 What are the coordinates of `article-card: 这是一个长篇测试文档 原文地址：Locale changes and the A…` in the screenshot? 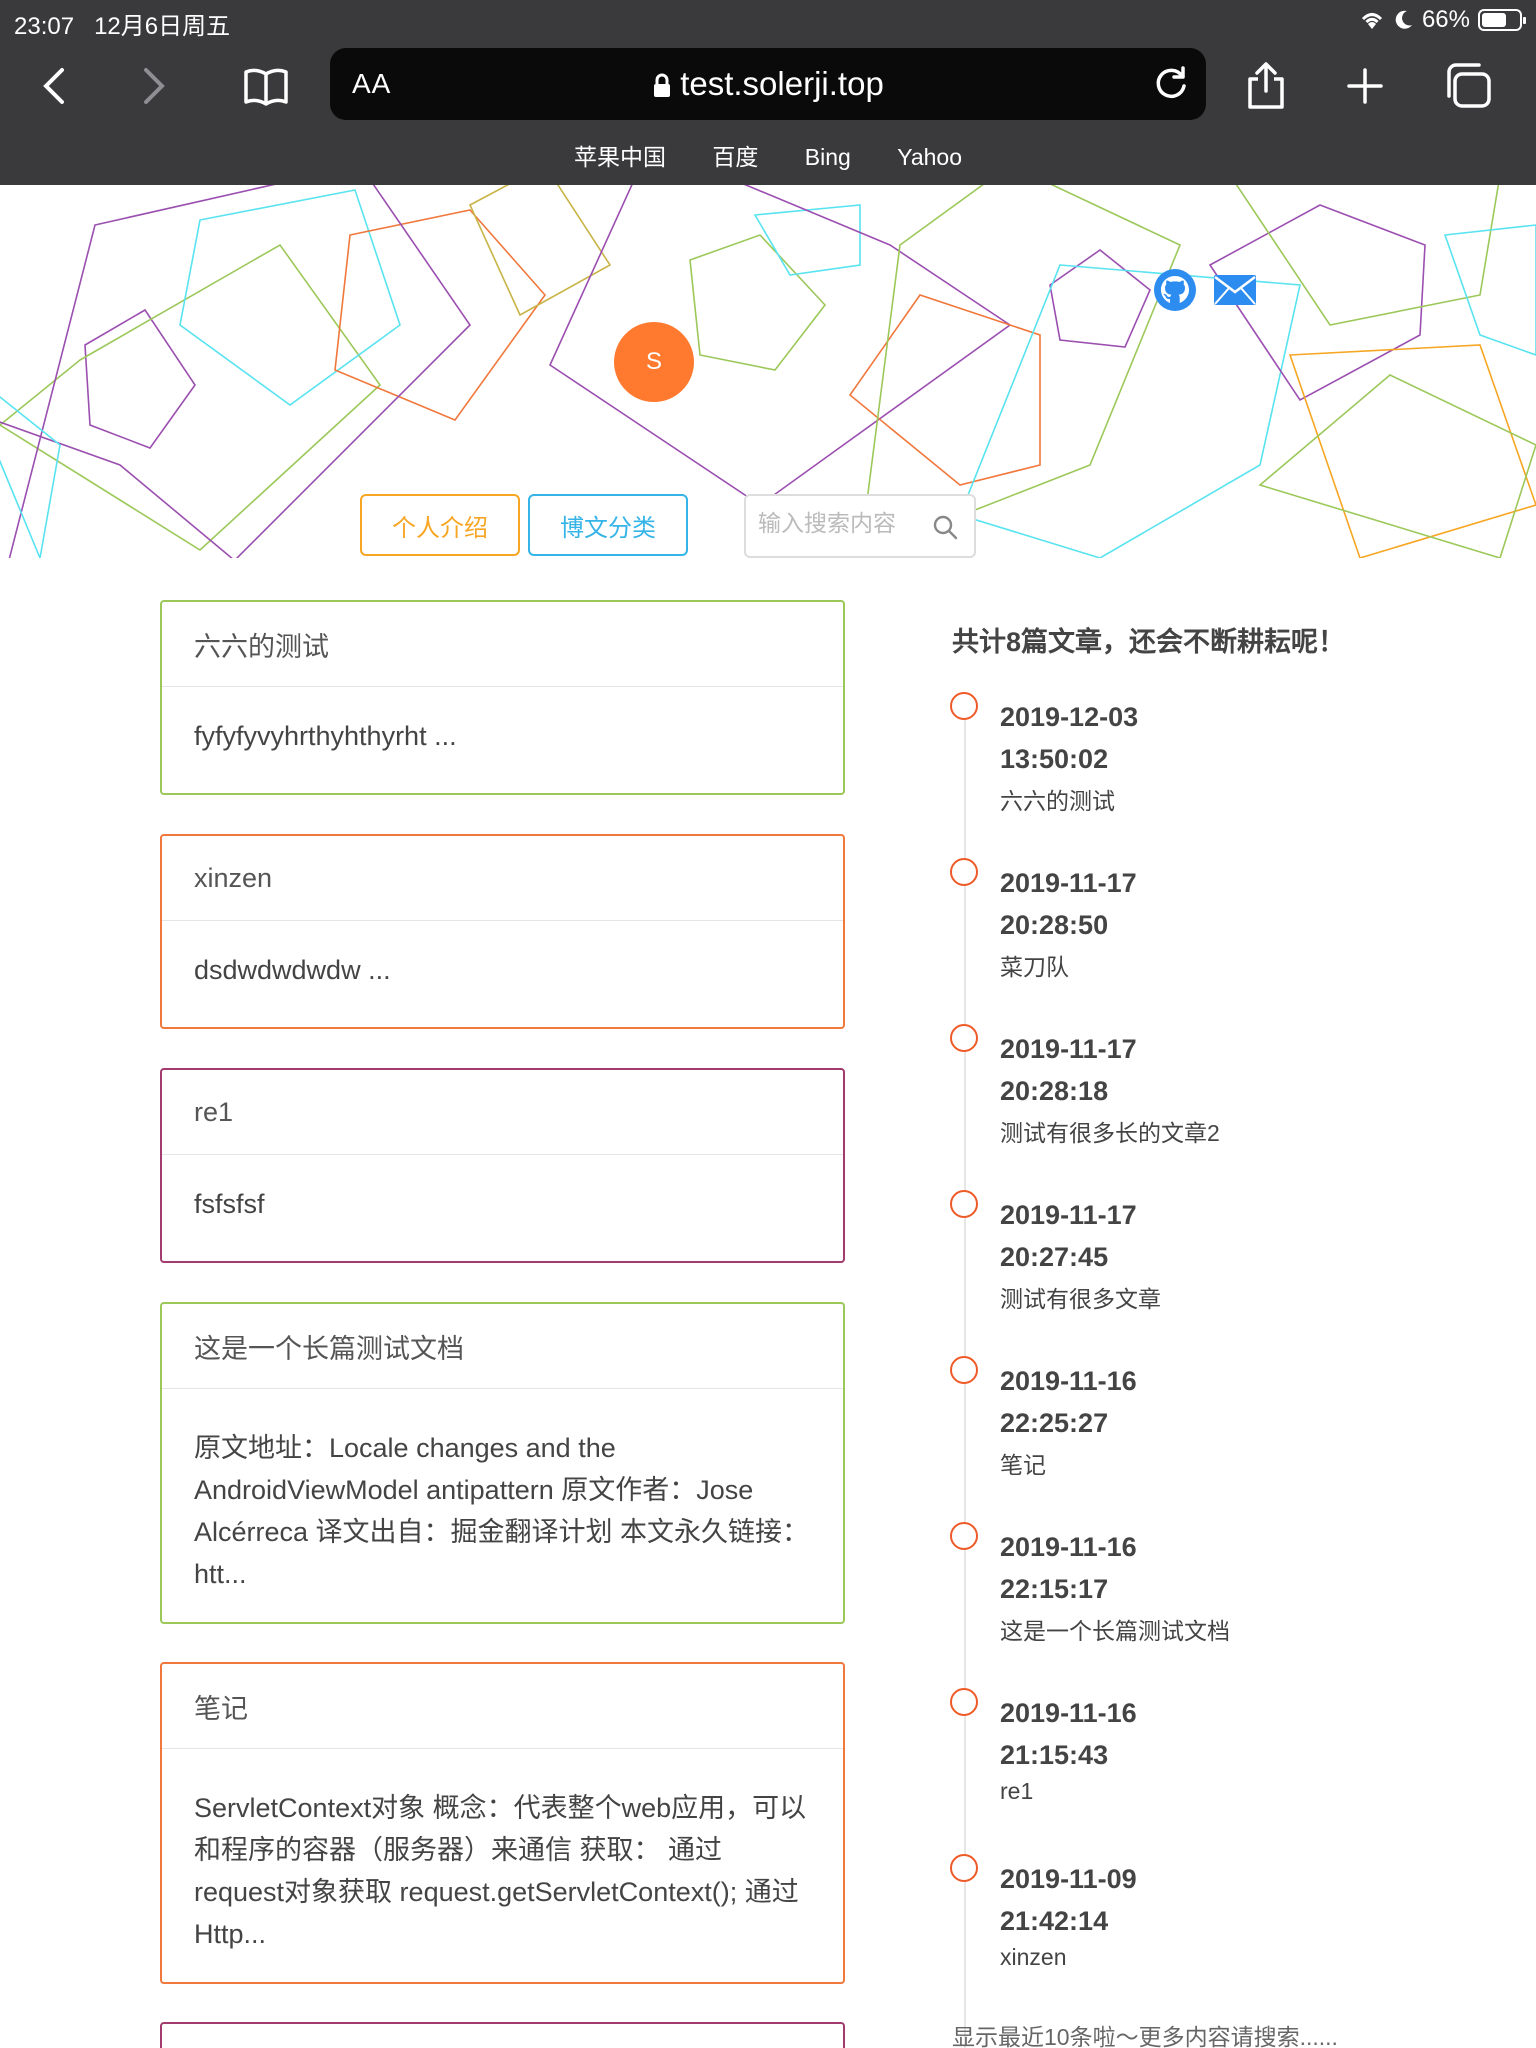 It's located at (502, 1463).